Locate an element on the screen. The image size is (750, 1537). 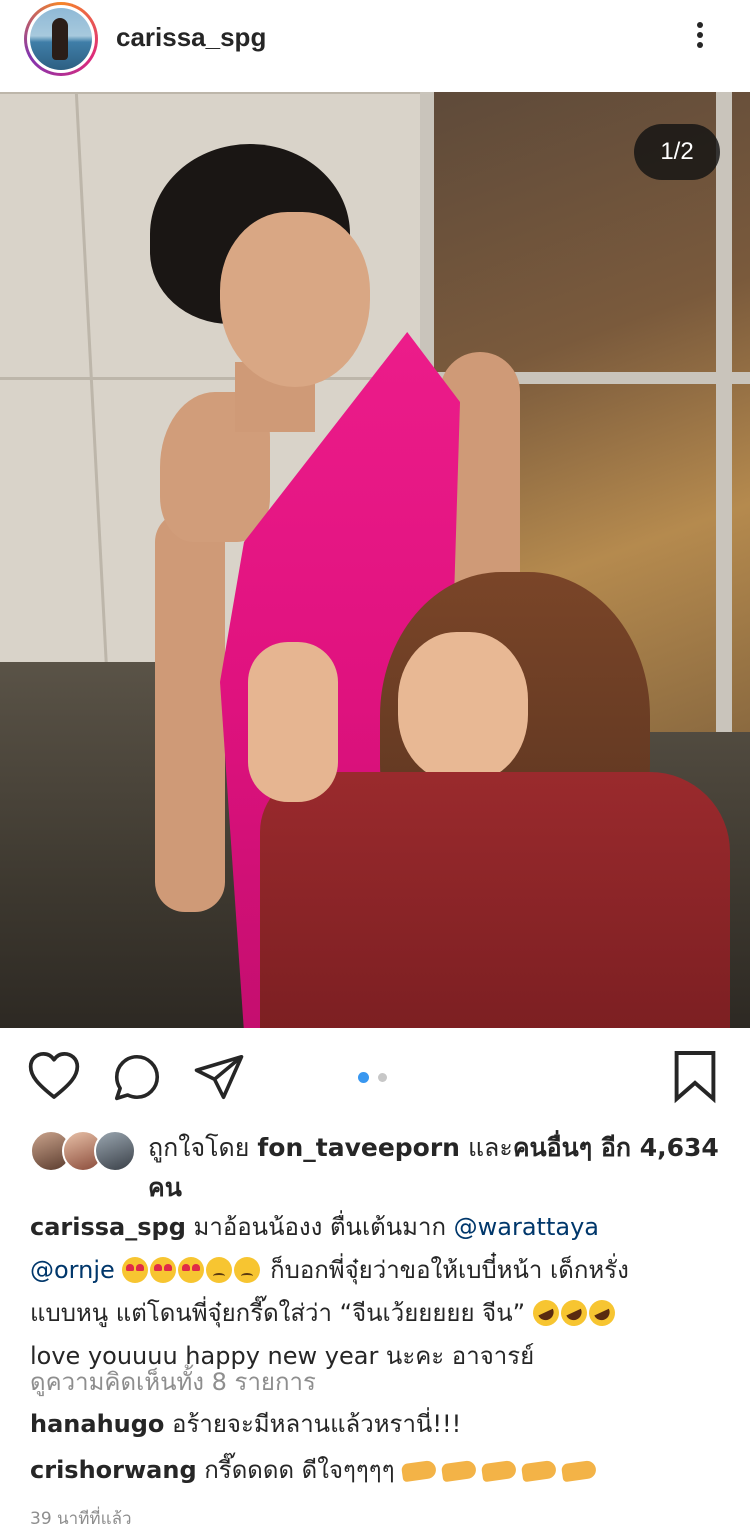
comment-item: crishorwang กรี๊ดดดด ดีใจๆๆๆๆ is located at coordinates (380, 1470).